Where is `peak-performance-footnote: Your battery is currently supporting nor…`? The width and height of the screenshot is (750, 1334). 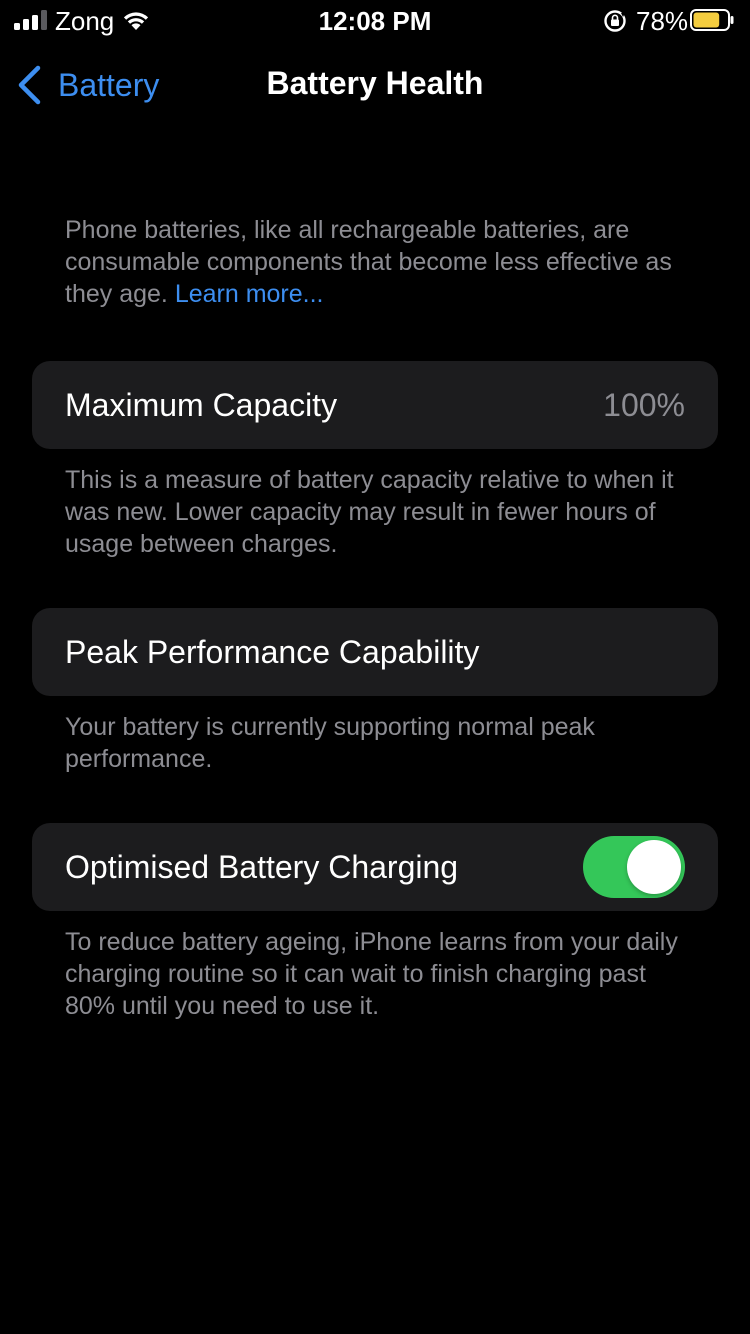
peak-performance-footnote: Your battery is currently supporting nor… is located at coordinates (330, 743).